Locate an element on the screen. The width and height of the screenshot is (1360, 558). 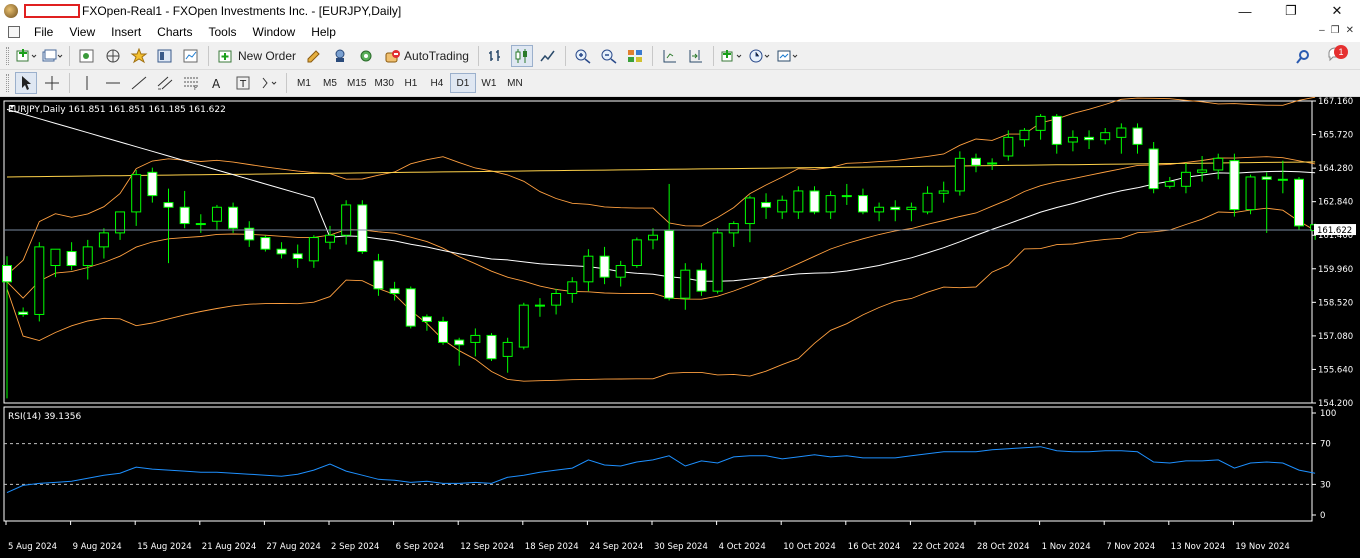
equidistant-channel-icon is located at coordinates (165, 83).